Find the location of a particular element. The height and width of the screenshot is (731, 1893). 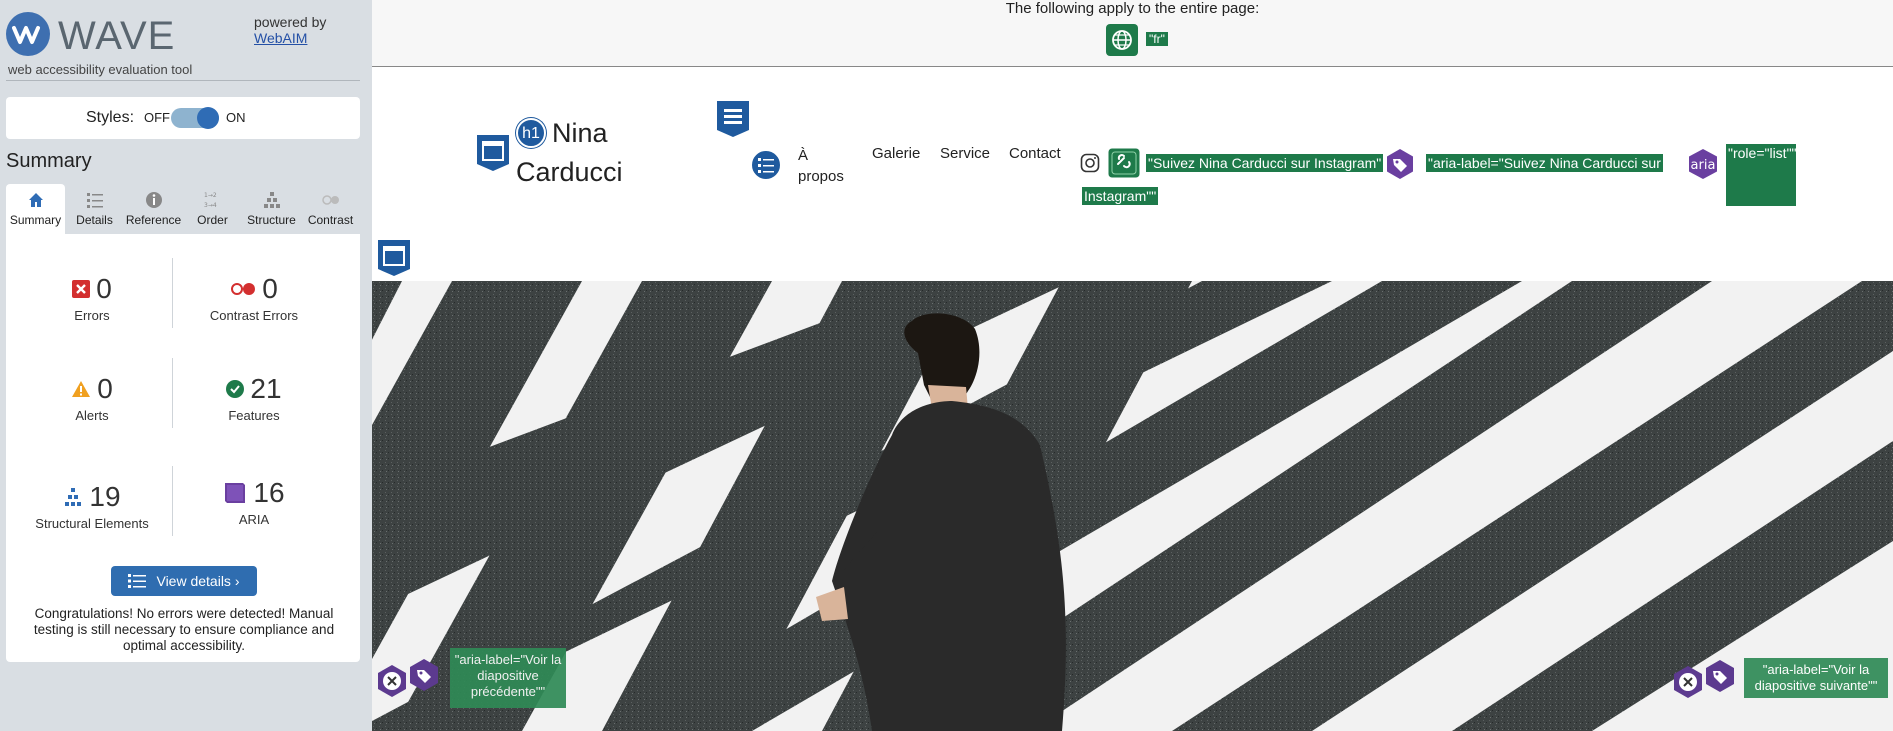

stat-alerts: 0 Alerts is located at coordinates (92, 397).